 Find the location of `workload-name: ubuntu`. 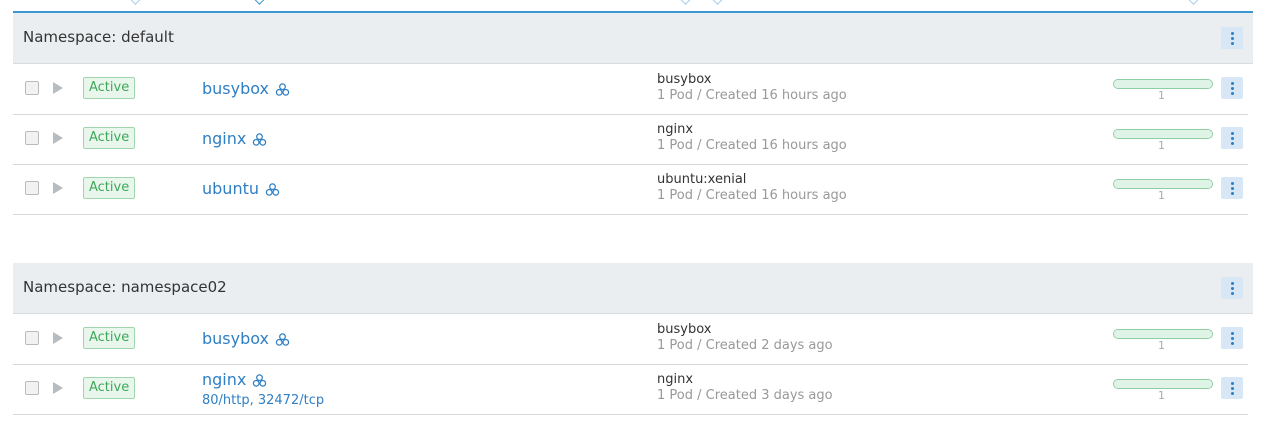

workload-name: ubuntu is located at coordinates (241, 188).